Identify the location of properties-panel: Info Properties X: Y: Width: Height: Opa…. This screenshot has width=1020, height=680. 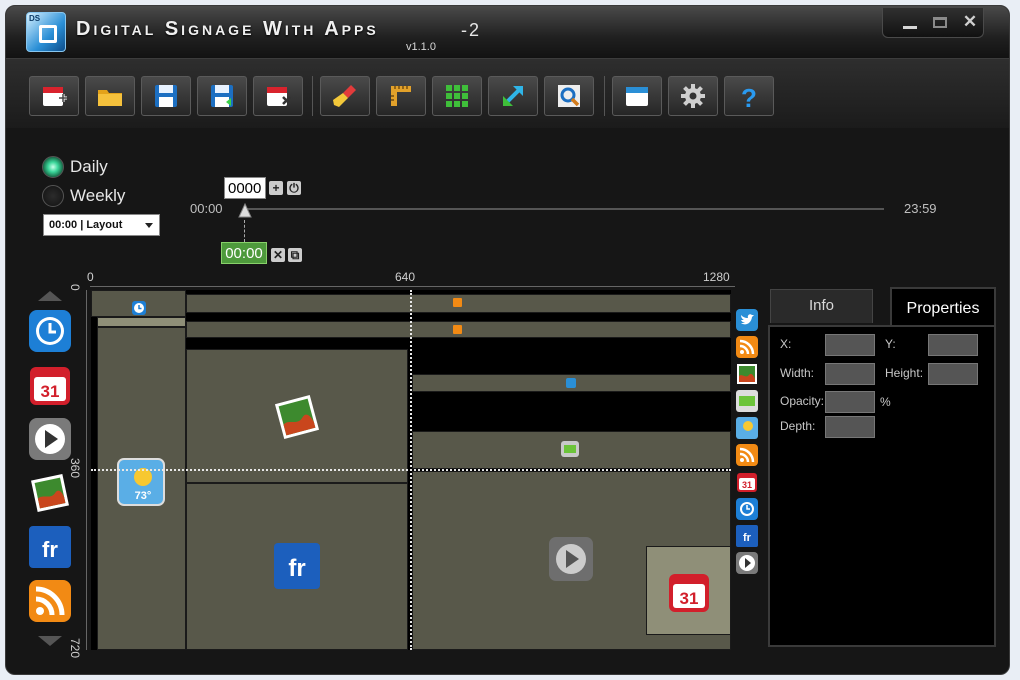
(882, 467).